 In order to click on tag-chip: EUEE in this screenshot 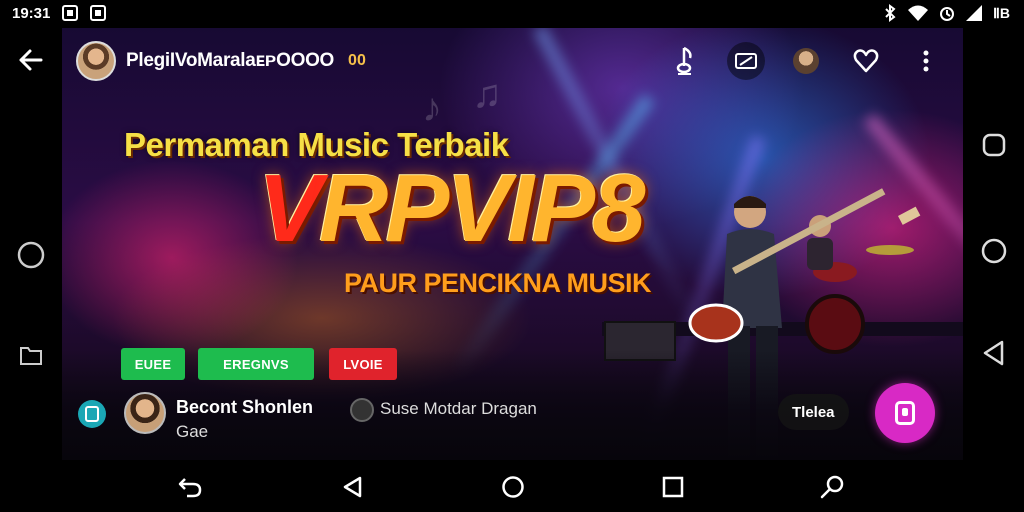, I will do `click(153, 364)`.